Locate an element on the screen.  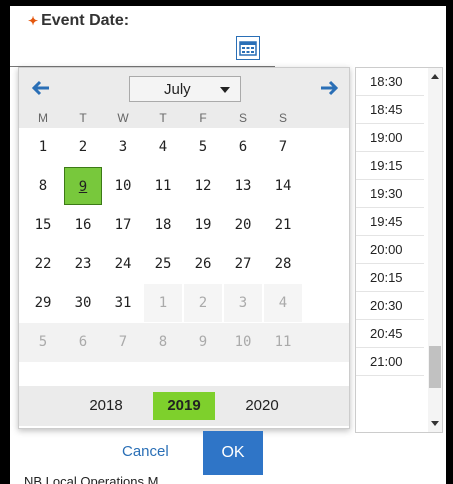
day-cell-other-month: 3 is located at coordinates (243, 303).